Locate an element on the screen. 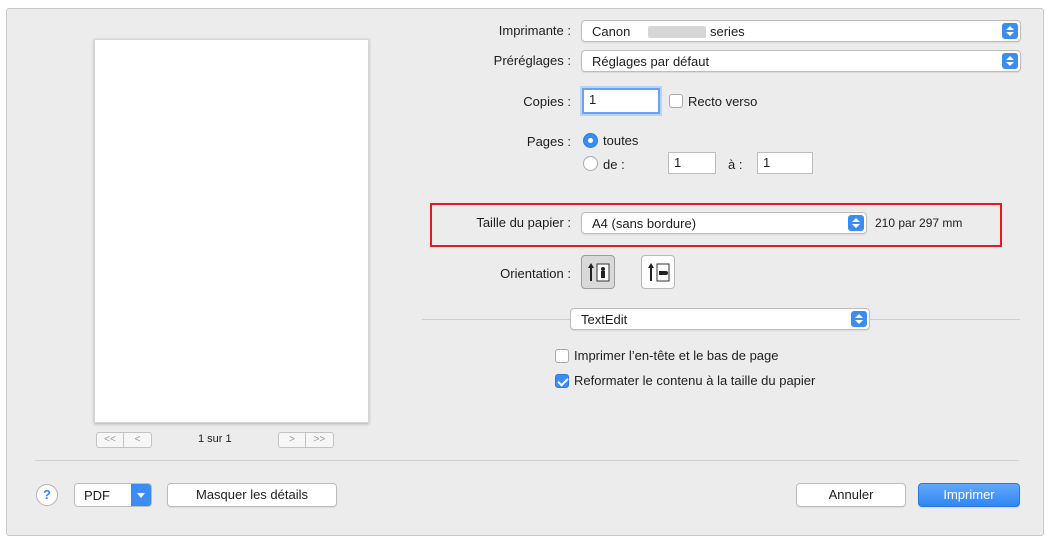 This screenshot has height=543, width=1051. page-count: 1 sur 1 is located at coordinates (215, 439).